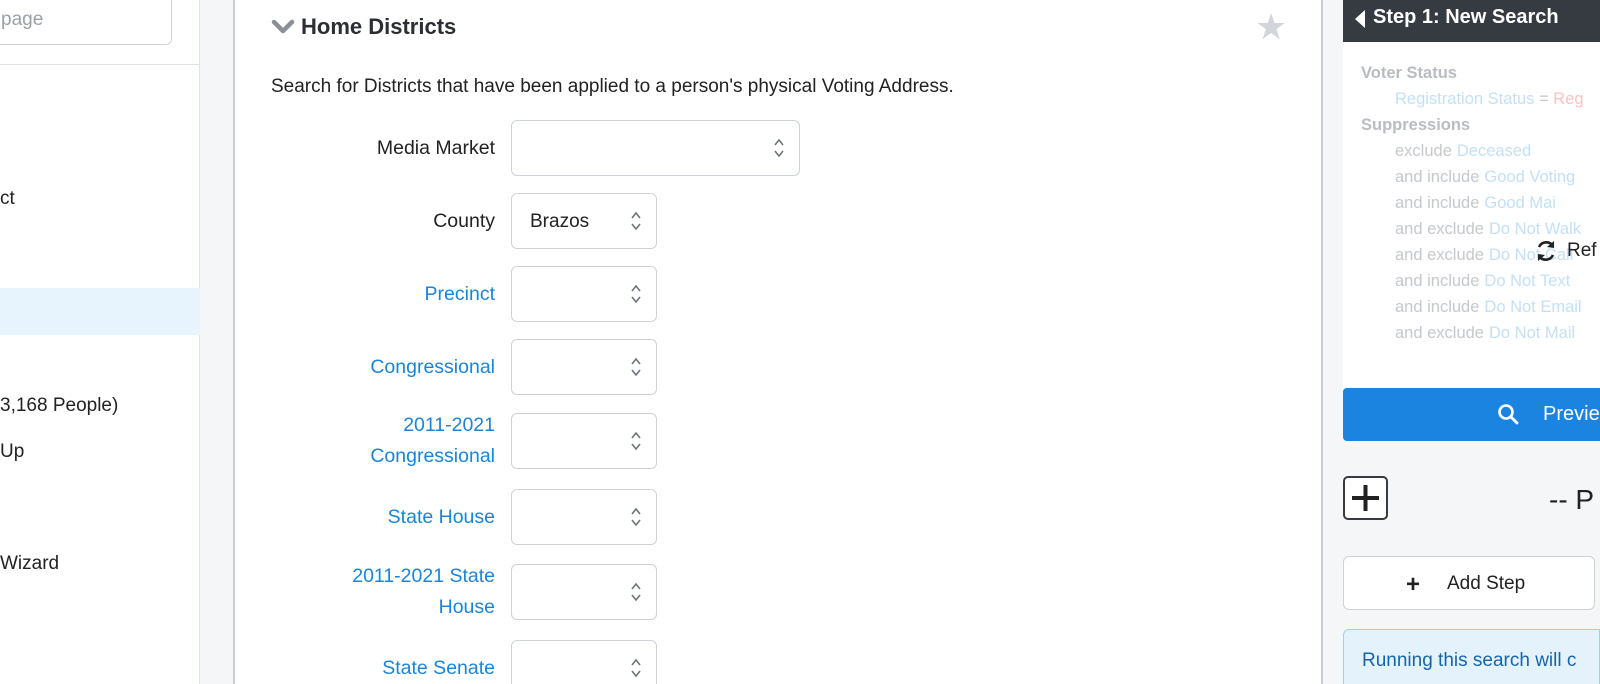 This screenshot has width=1600, height=684. What do you see at coordinates (379, 26) in the screenshot?
I see `panel-title: Home Districts` at bounding box center [379, 26].